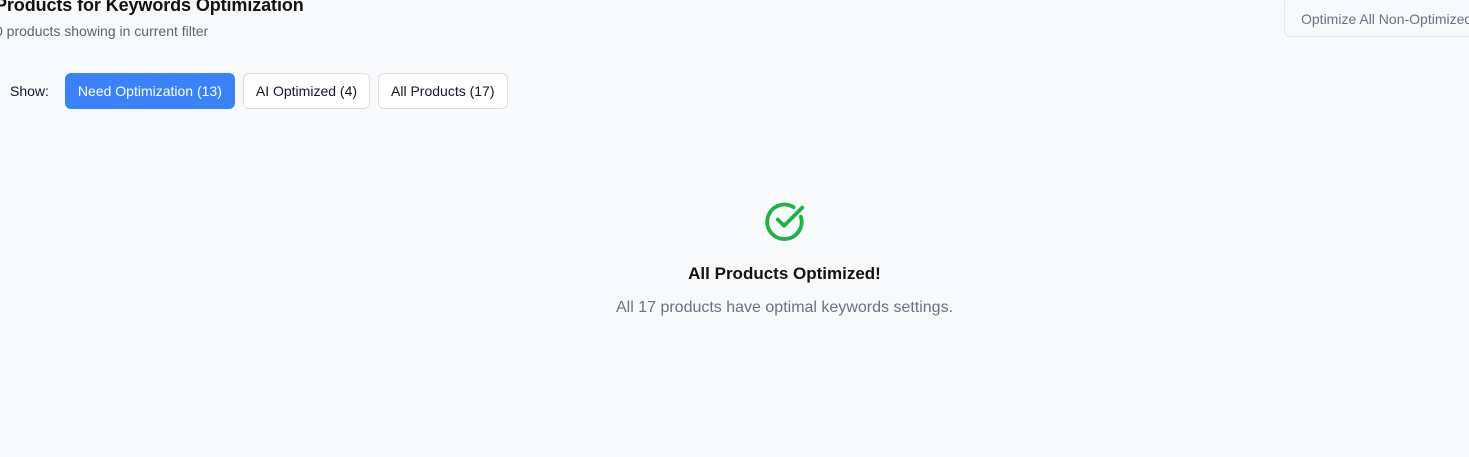 This screenshot has width=1469, height=457. What do you see at coordinates (784, 221) in the screenshot?
I see `check-circle-icon` at bounding box center [784, 221].